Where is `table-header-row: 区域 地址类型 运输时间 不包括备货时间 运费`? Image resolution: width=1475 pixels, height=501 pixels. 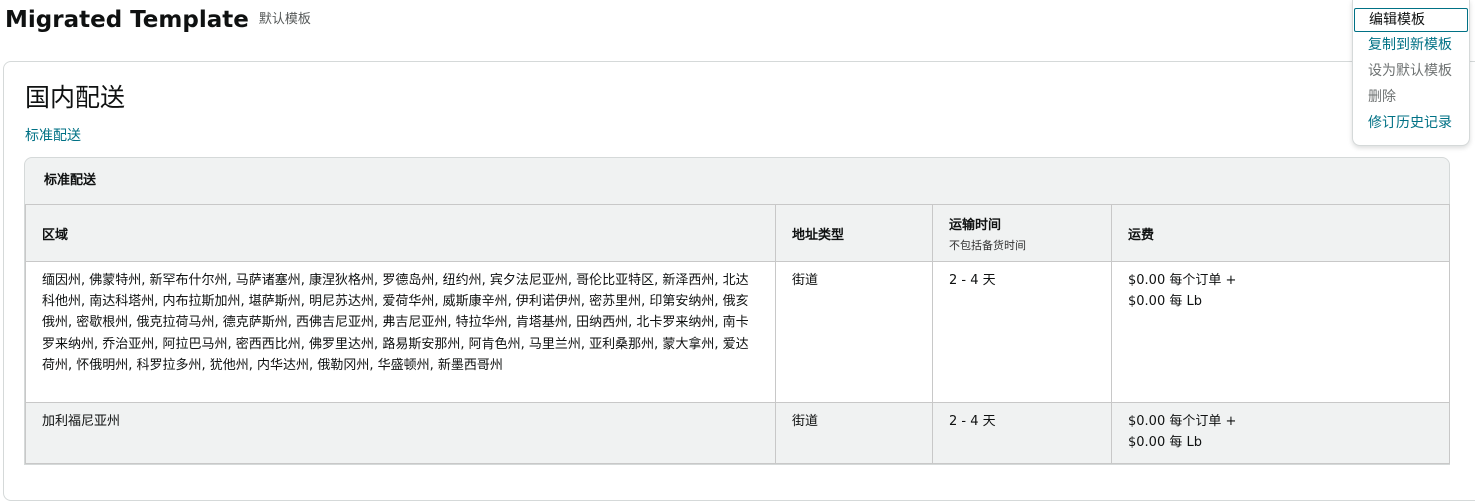 table-header-row: 区域 地址类型 运输时间 不包括备货时间 运费 is located at coordinates (737, 233).